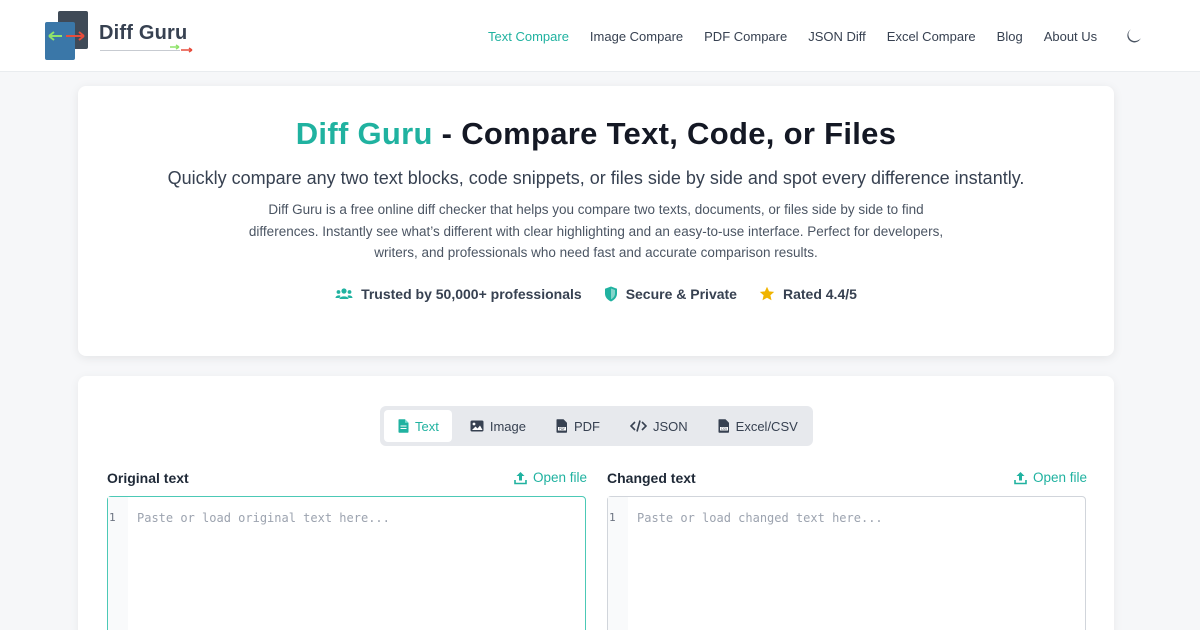 This screenshot has height=630, width=1200. What do you see at coordinates (1060, 477) in the screenshot?
I see `changed-open-file-label: Open file` at bounding box center [1060, 477].